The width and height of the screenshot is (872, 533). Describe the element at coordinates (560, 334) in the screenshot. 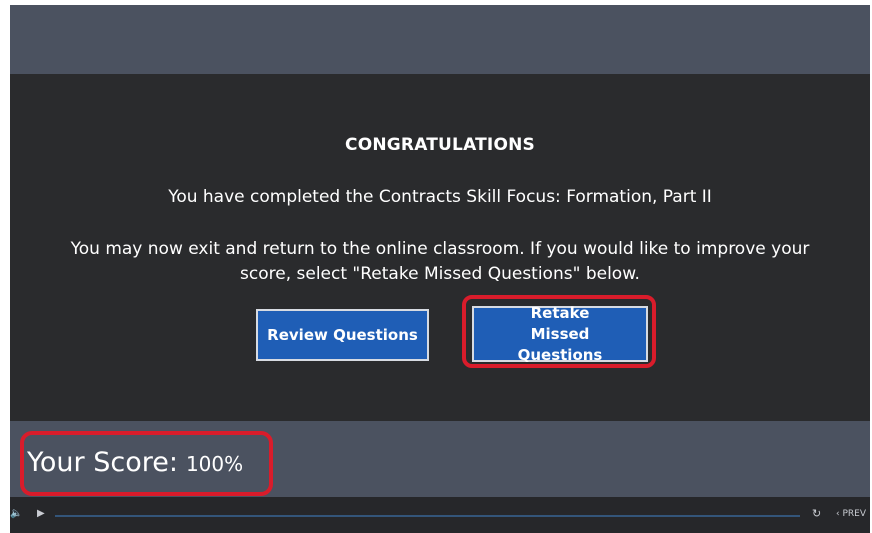

I see `retake-missed-questions-button: Retake Missed Questions` at that location.